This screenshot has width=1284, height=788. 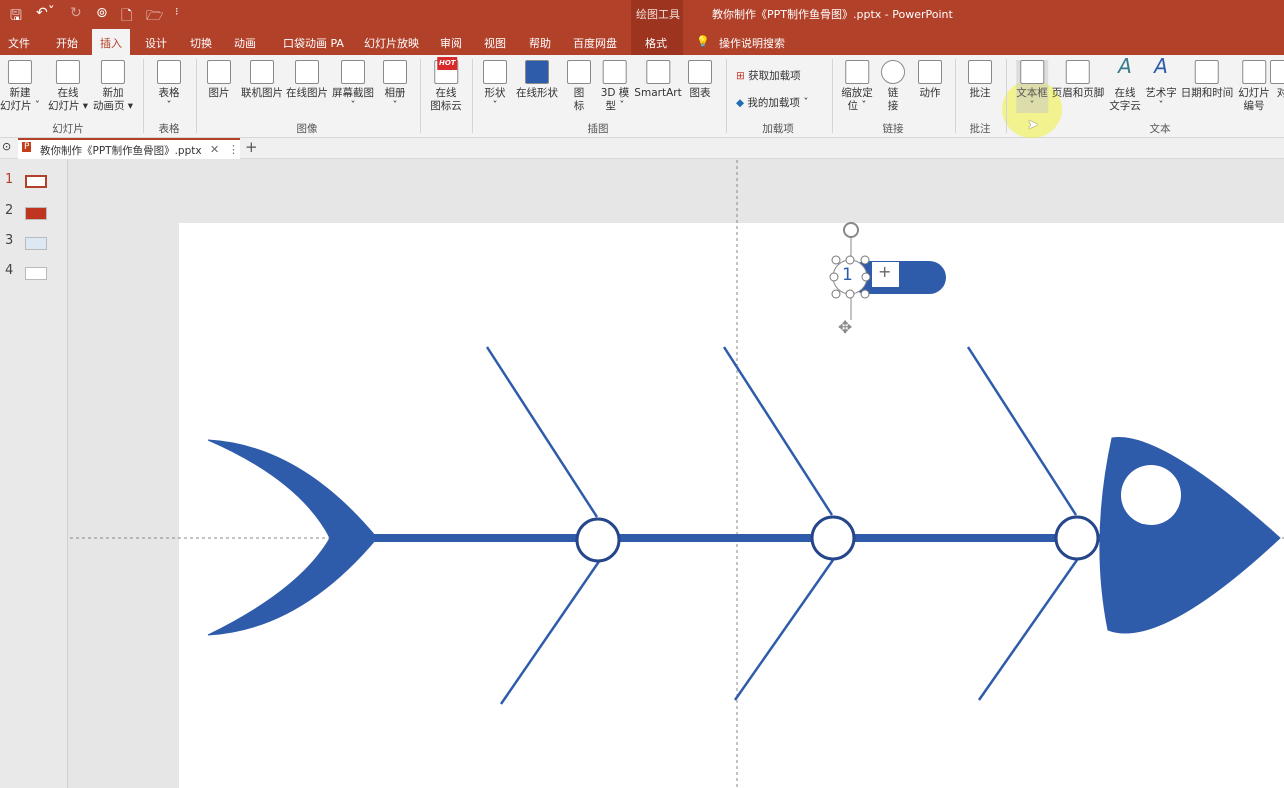 I want to click on move-handle-icon: ✥, so click(x=845, y=328).